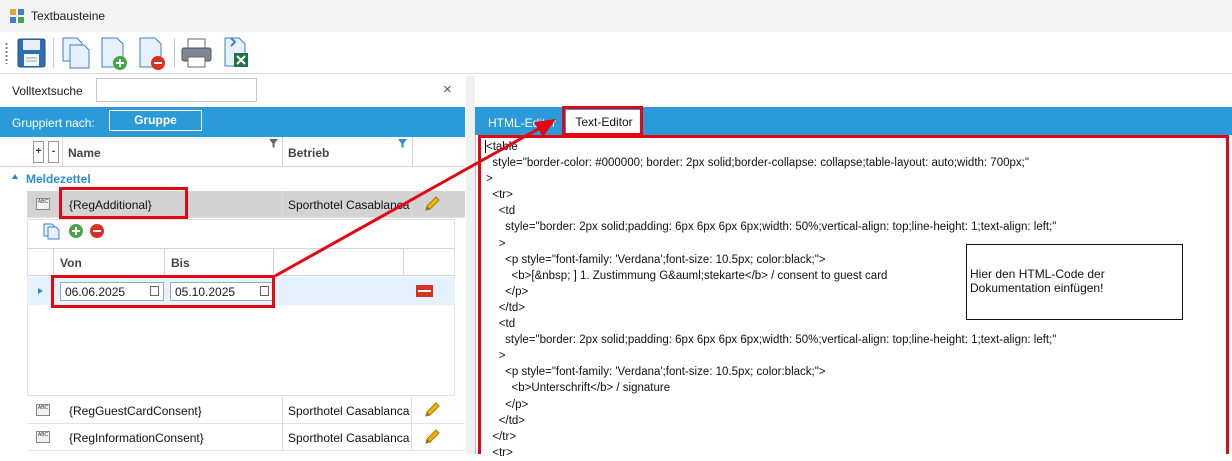 The width and height of the screenshot is (1232, 461). I want to click on expand-all-button: +, so click(38, 152).